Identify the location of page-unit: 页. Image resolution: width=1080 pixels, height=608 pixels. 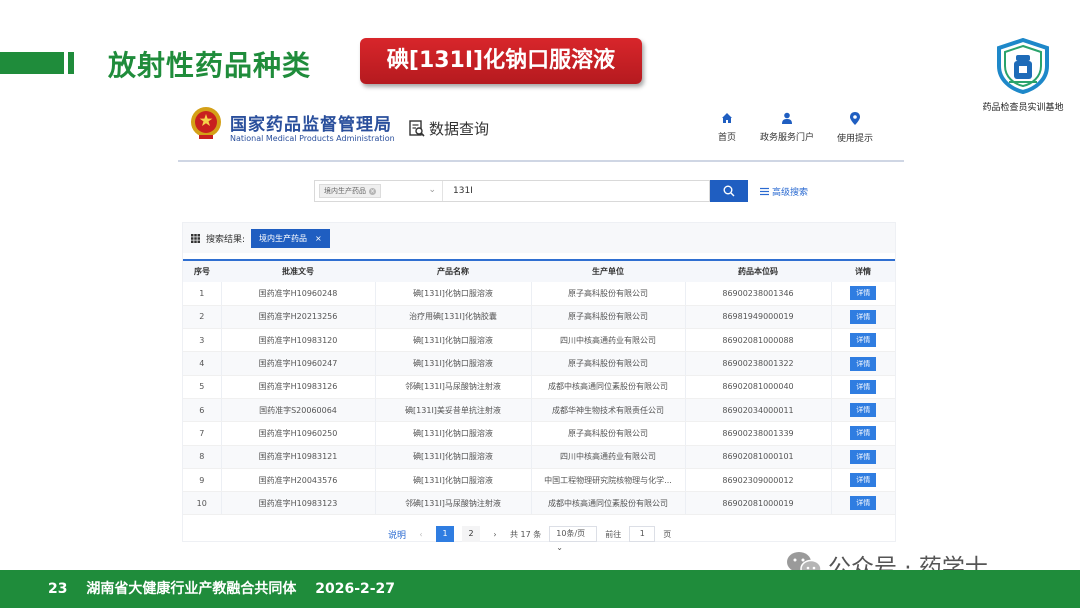
(667, 534).